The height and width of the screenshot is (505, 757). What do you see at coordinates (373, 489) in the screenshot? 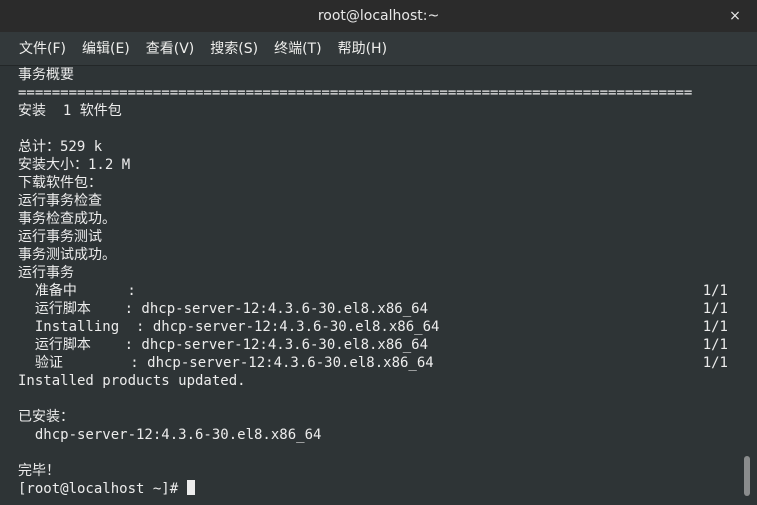
I see `prompt-line: [root@localhost ~]#` at bounding box center [373, 489].